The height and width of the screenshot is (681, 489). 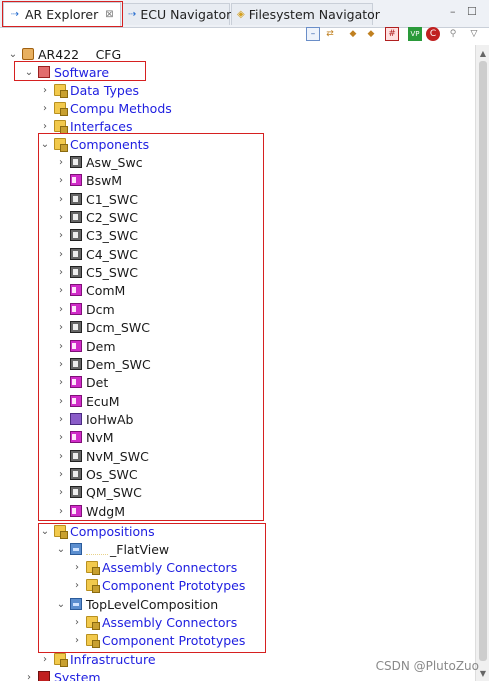 I want to click on component-item: › C5_SWC, so click(x=97, y=272).